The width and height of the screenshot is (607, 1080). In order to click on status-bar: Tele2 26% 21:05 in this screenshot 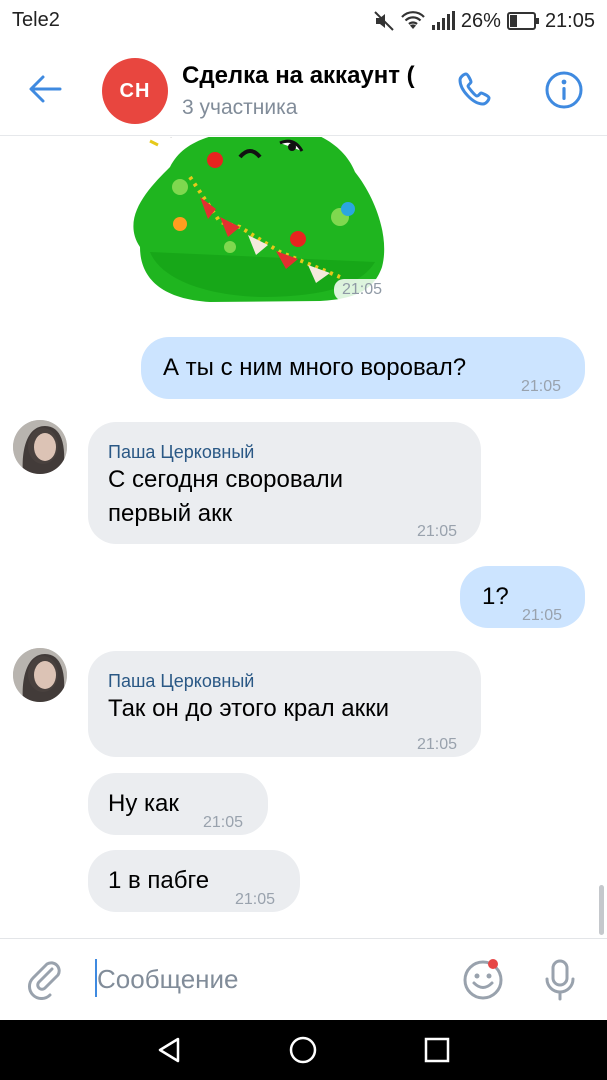, I will do `click(303, 21)`.